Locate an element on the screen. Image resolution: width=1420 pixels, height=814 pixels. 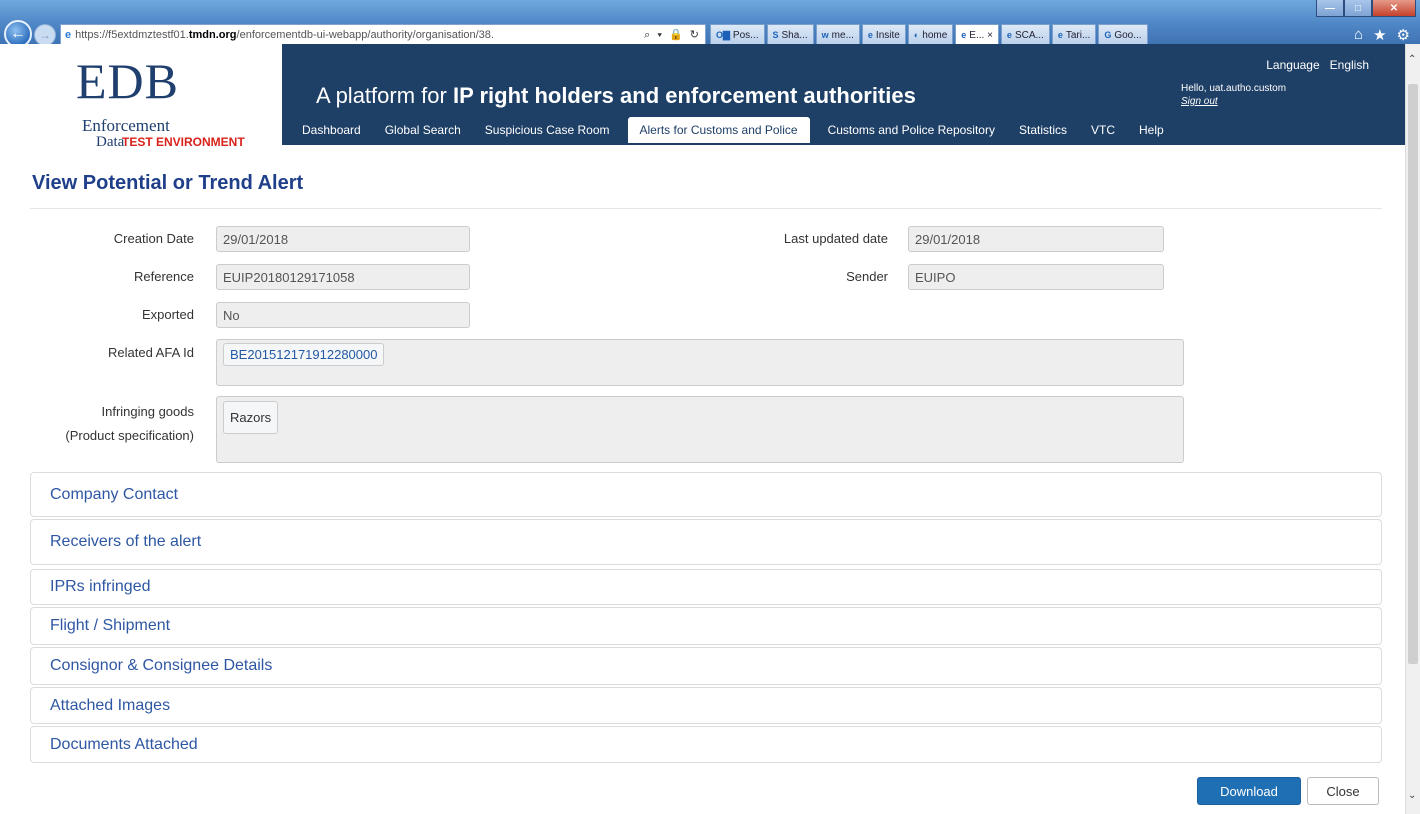
scroll-down-icon: ⌄ is located at coordinates (1412, 795).